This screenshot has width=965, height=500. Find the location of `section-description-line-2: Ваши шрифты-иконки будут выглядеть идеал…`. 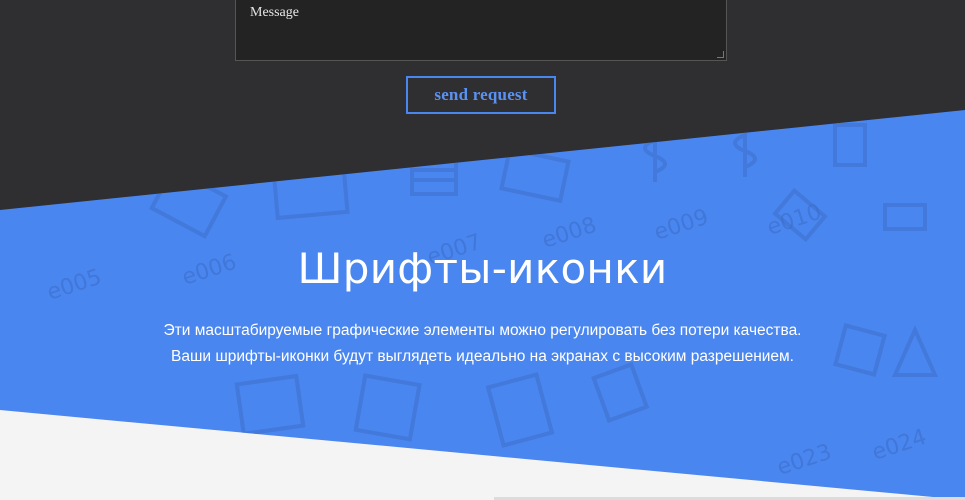

section-description-line-2: Ваши шрифты-иконки будут выглядеть идеал… is located at coordinates (482, 356).